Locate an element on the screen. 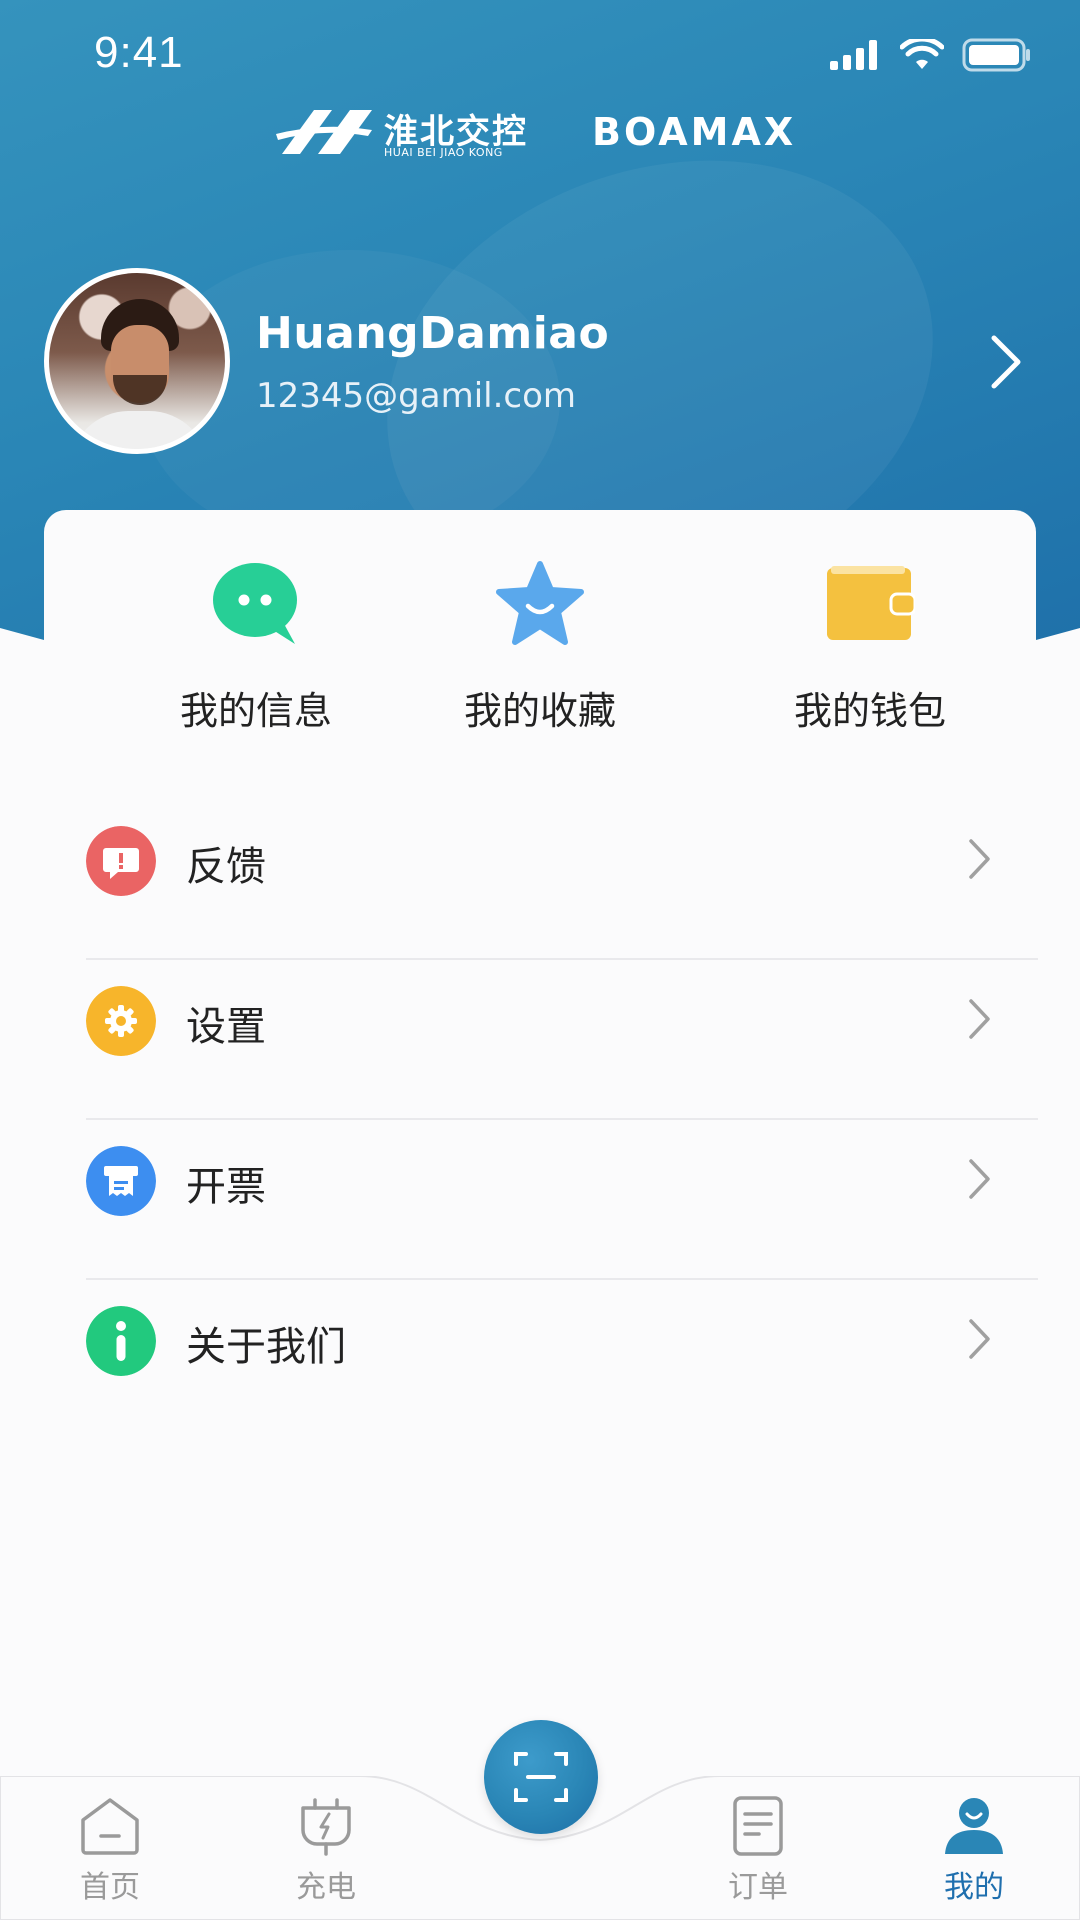  menu-item-feedback: 反馈 is located at coordinates (562, 880).